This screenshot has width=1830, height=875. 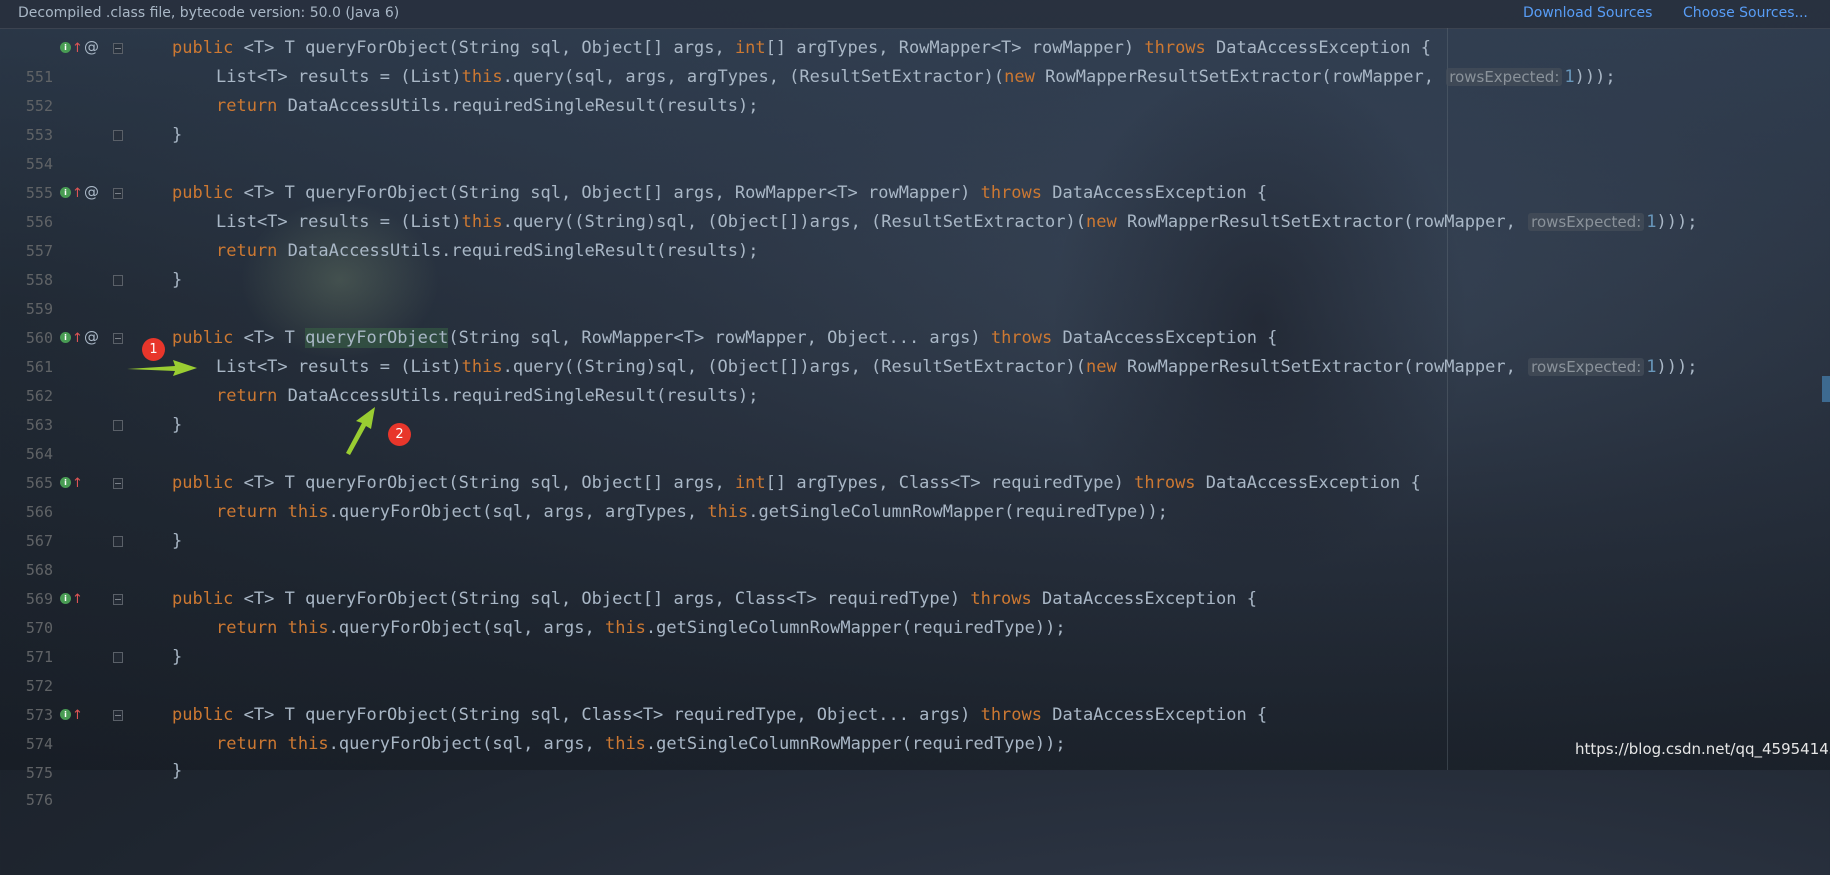 I want to click on code-line: 572 }, so click(x=915, y=669).